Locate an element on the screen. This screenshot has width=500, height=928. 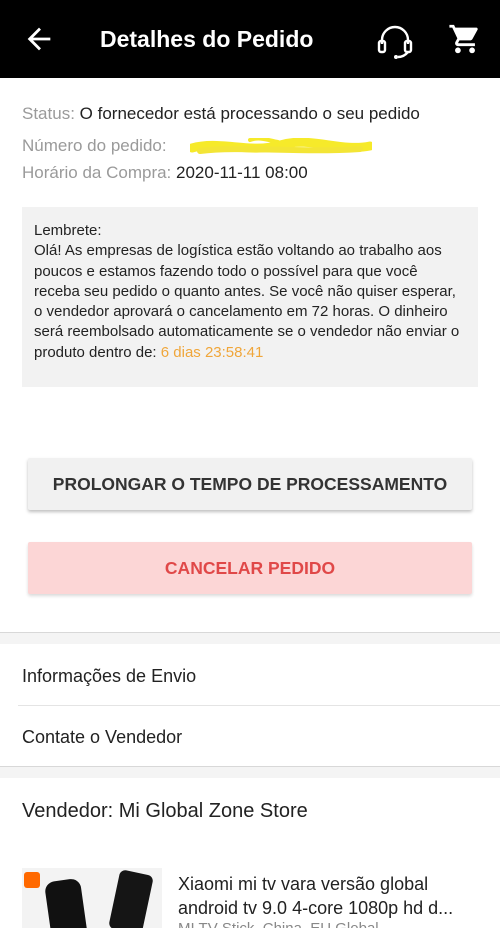
app-header: Detalhes do Pedido is located at coordinates (250, 39).